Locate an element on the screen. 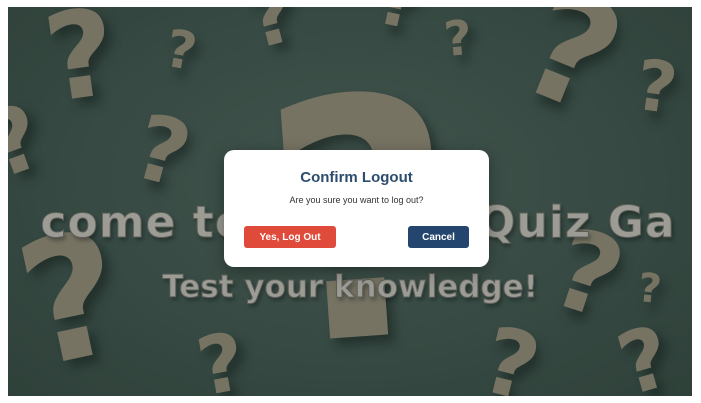  dialog-title: Confirm Logout is located at coordinates (356, 177).